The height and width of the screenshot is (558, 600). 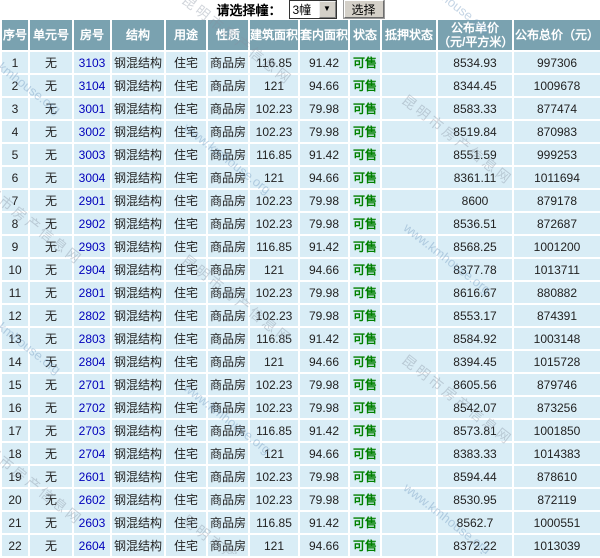 What do you see at coordinates (92, 223) in the screenshot?
I see `room-number-link: 2902` at bounding box center [92, 223].